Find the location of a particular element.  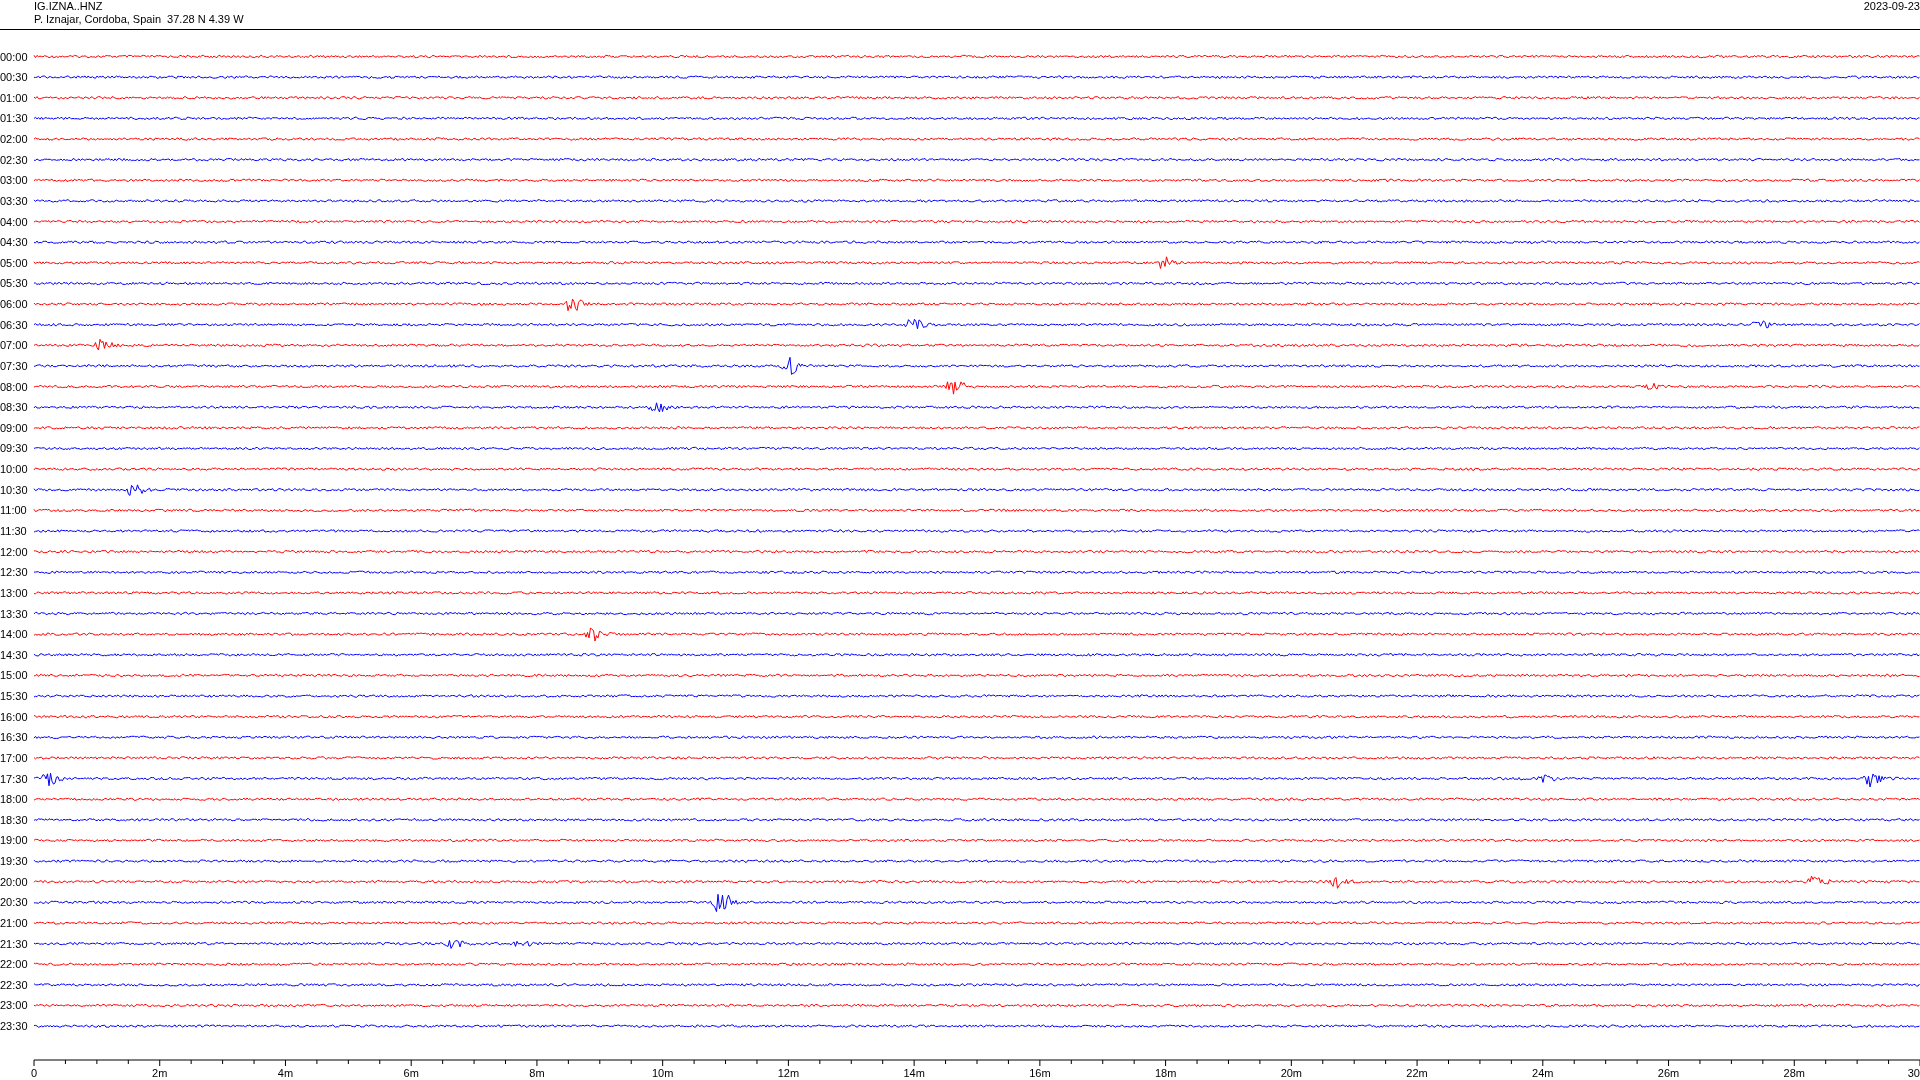

time-label: 01:00 is located at coordinates (14, 97).